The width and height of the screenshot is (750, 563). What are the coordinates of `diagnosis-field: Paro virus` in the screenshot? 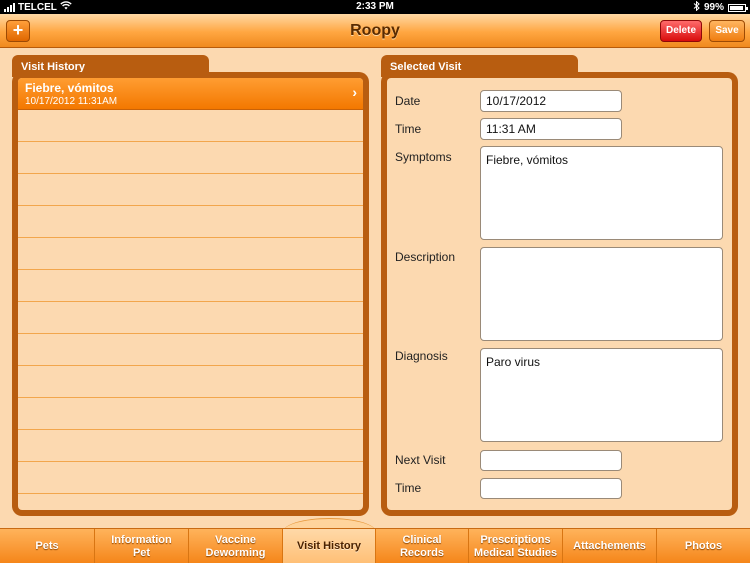 It's located at (601, 395).